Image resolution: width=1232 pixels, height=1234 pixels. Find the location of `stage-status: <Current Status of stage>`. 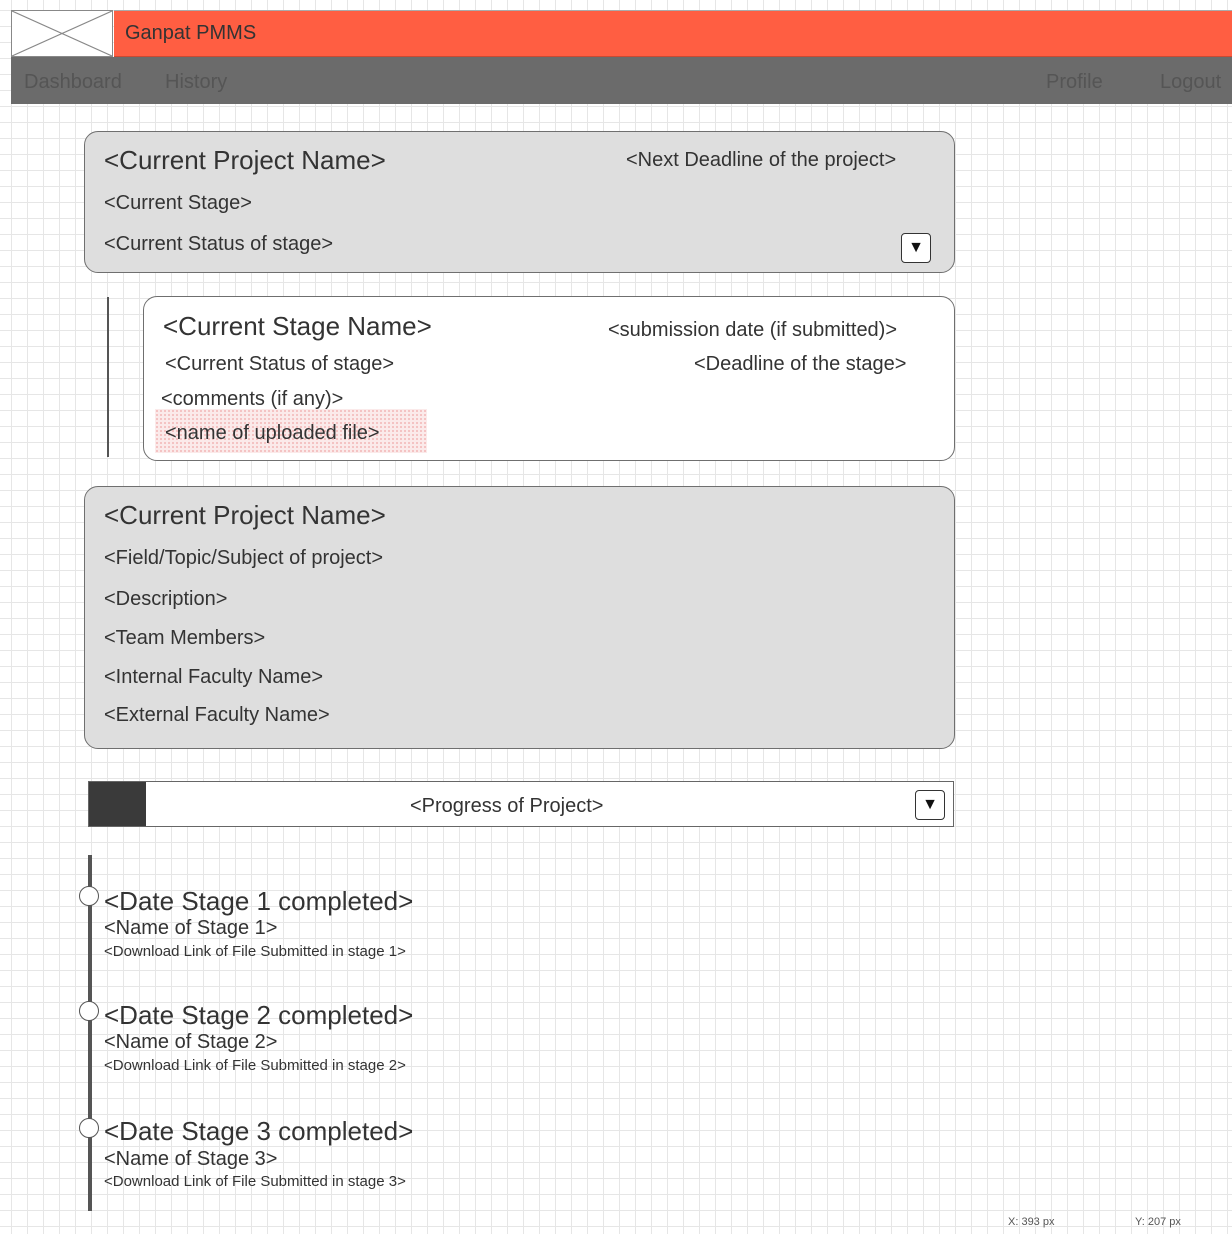

stage-status: <Current Status of stage> is located at coordinates (280, 364).